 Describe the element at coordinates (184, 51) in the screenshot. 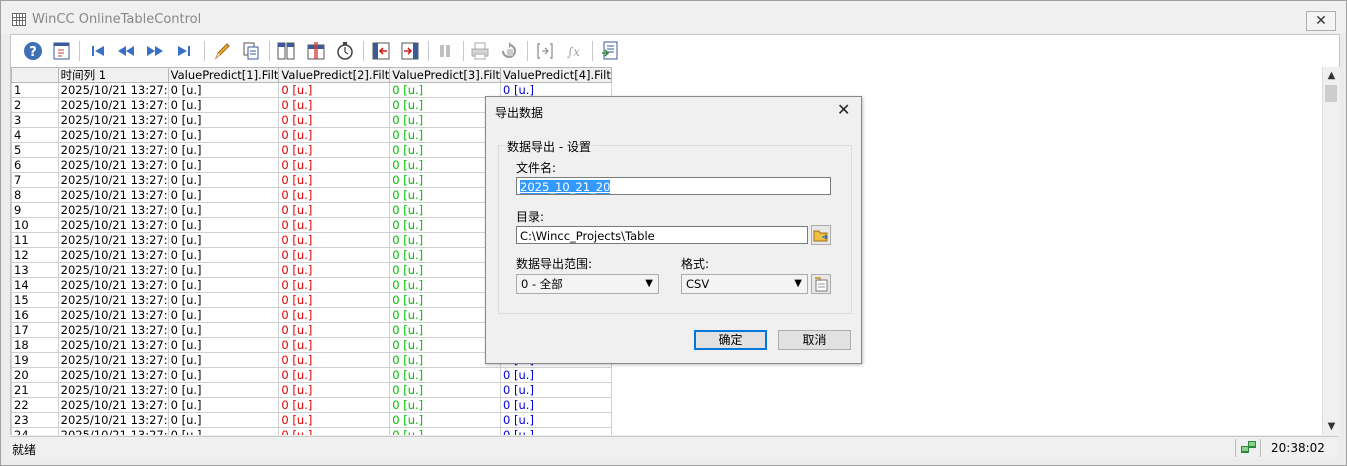

I see `last-icon` at that location.